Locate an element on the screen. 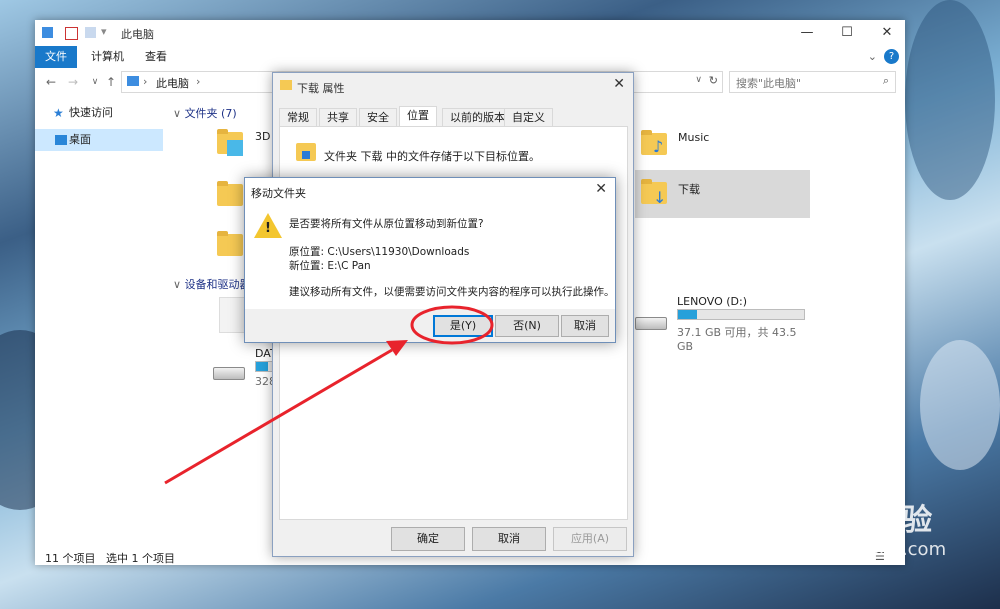 The image size is (1000, 609). new-location: 新位置: E:\C Pan is located at coordinates (330, 266).